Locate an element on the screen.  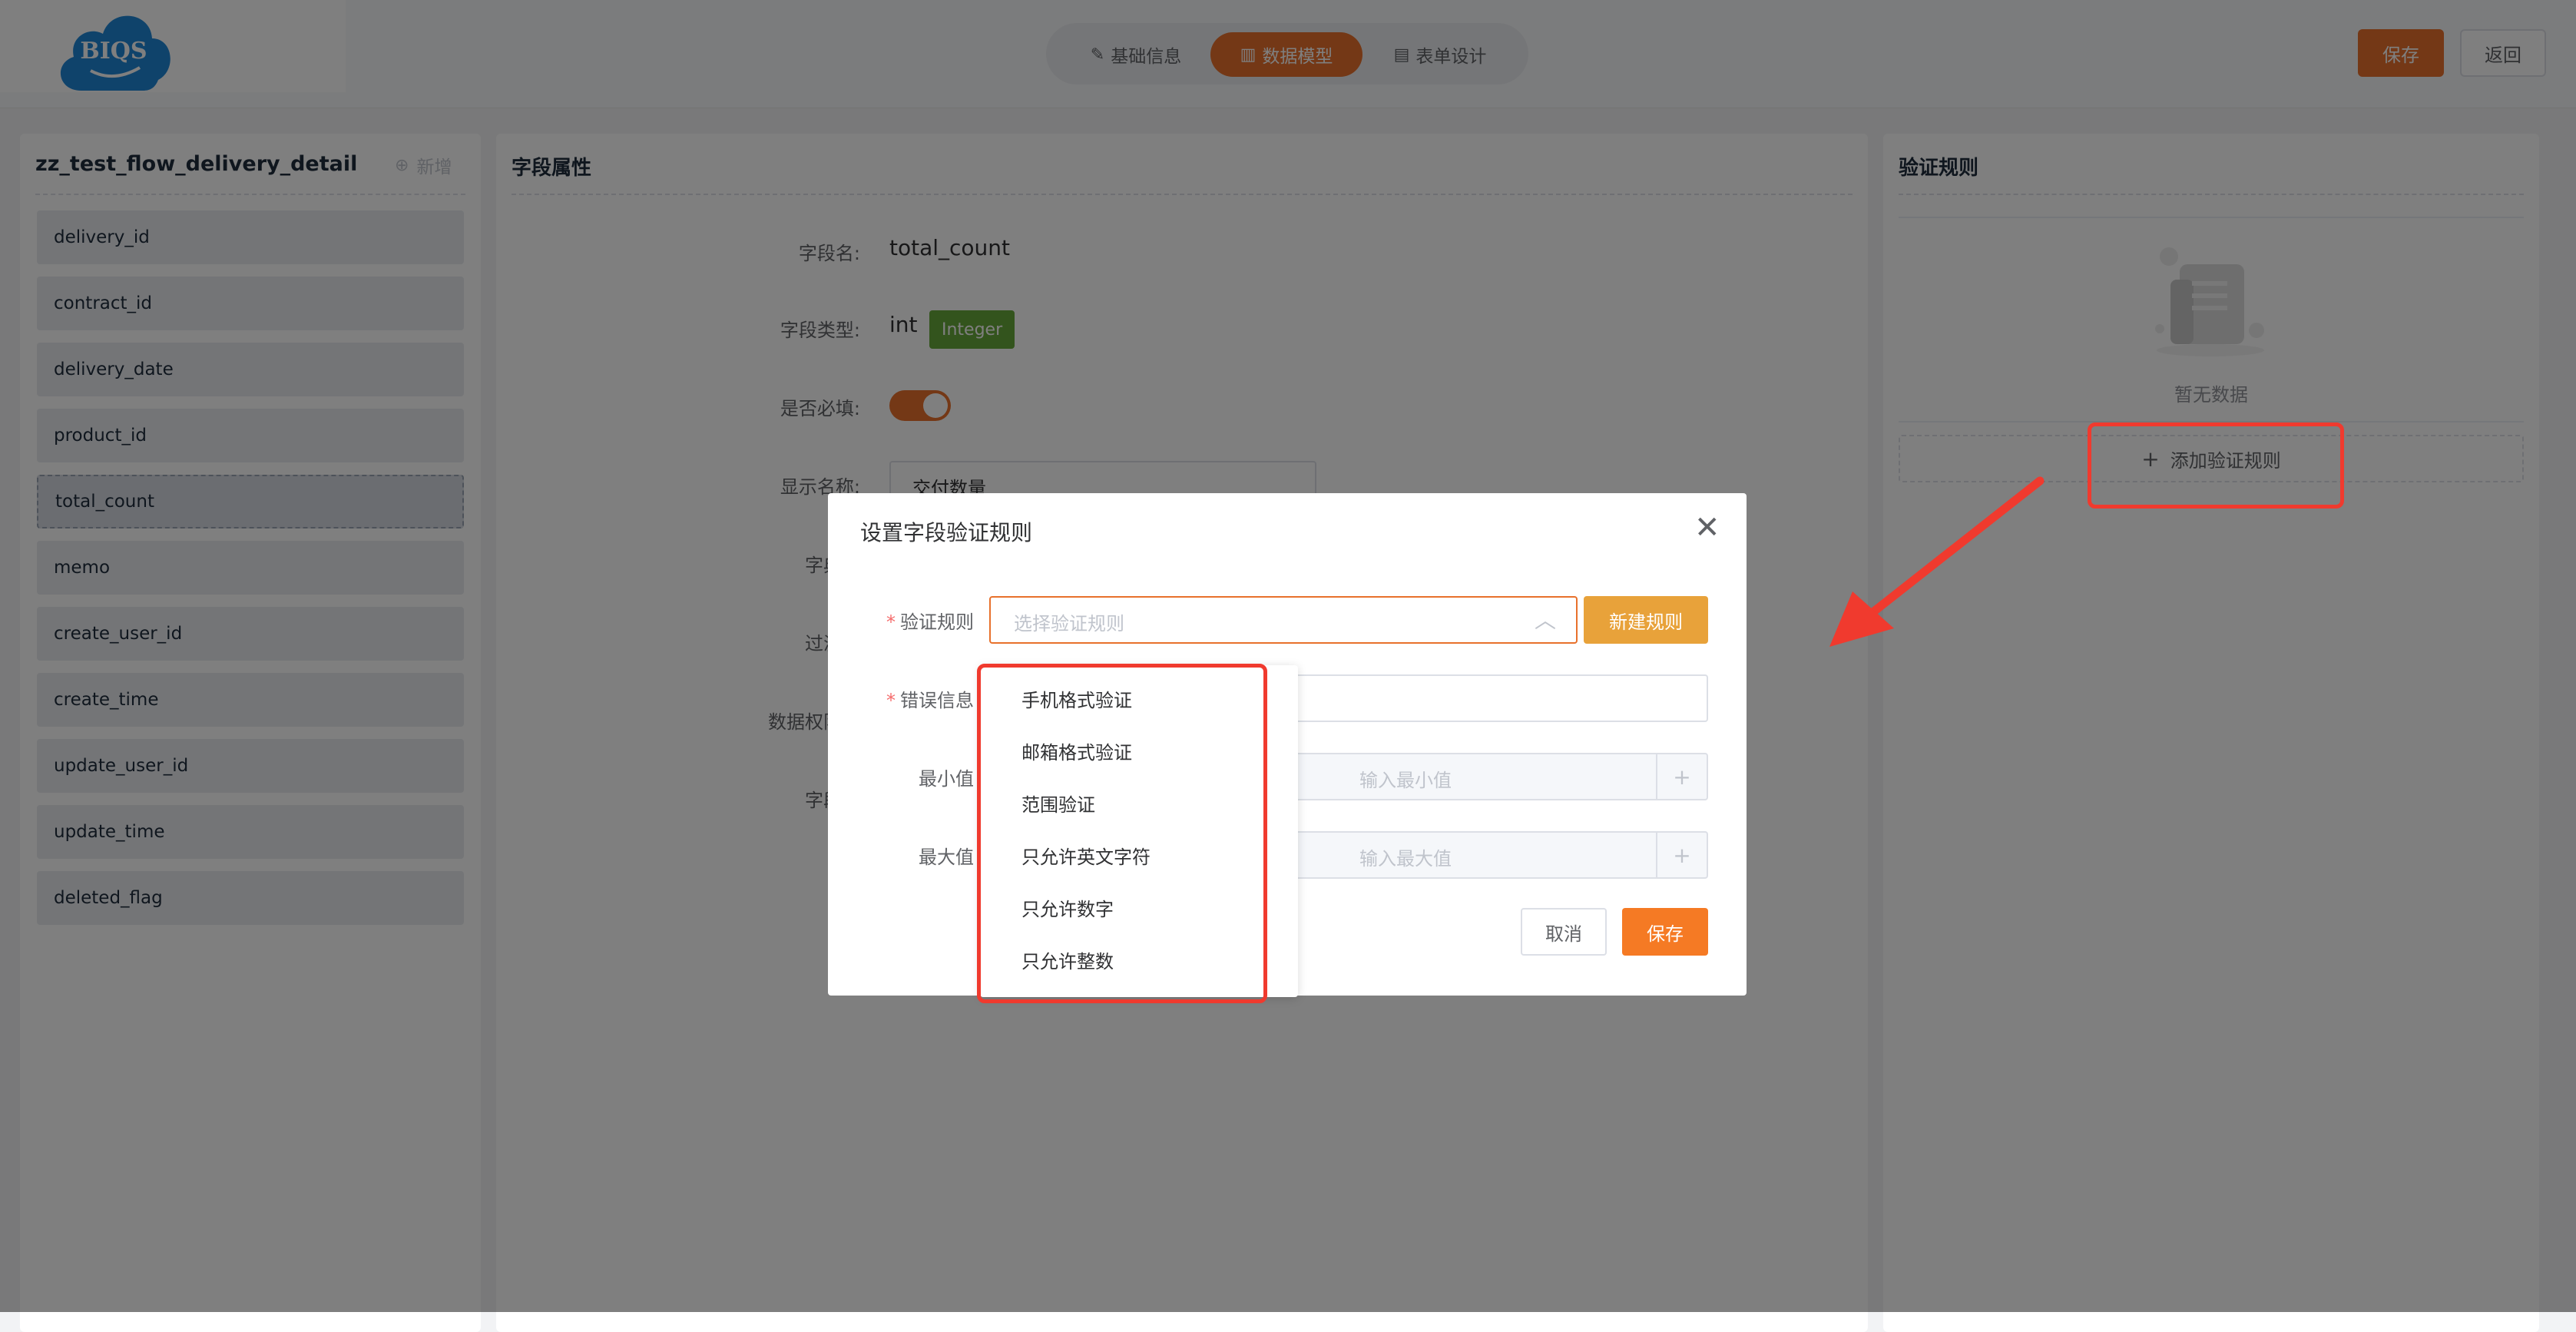
min-increase-button: + is located at coordinates (1681, 776).